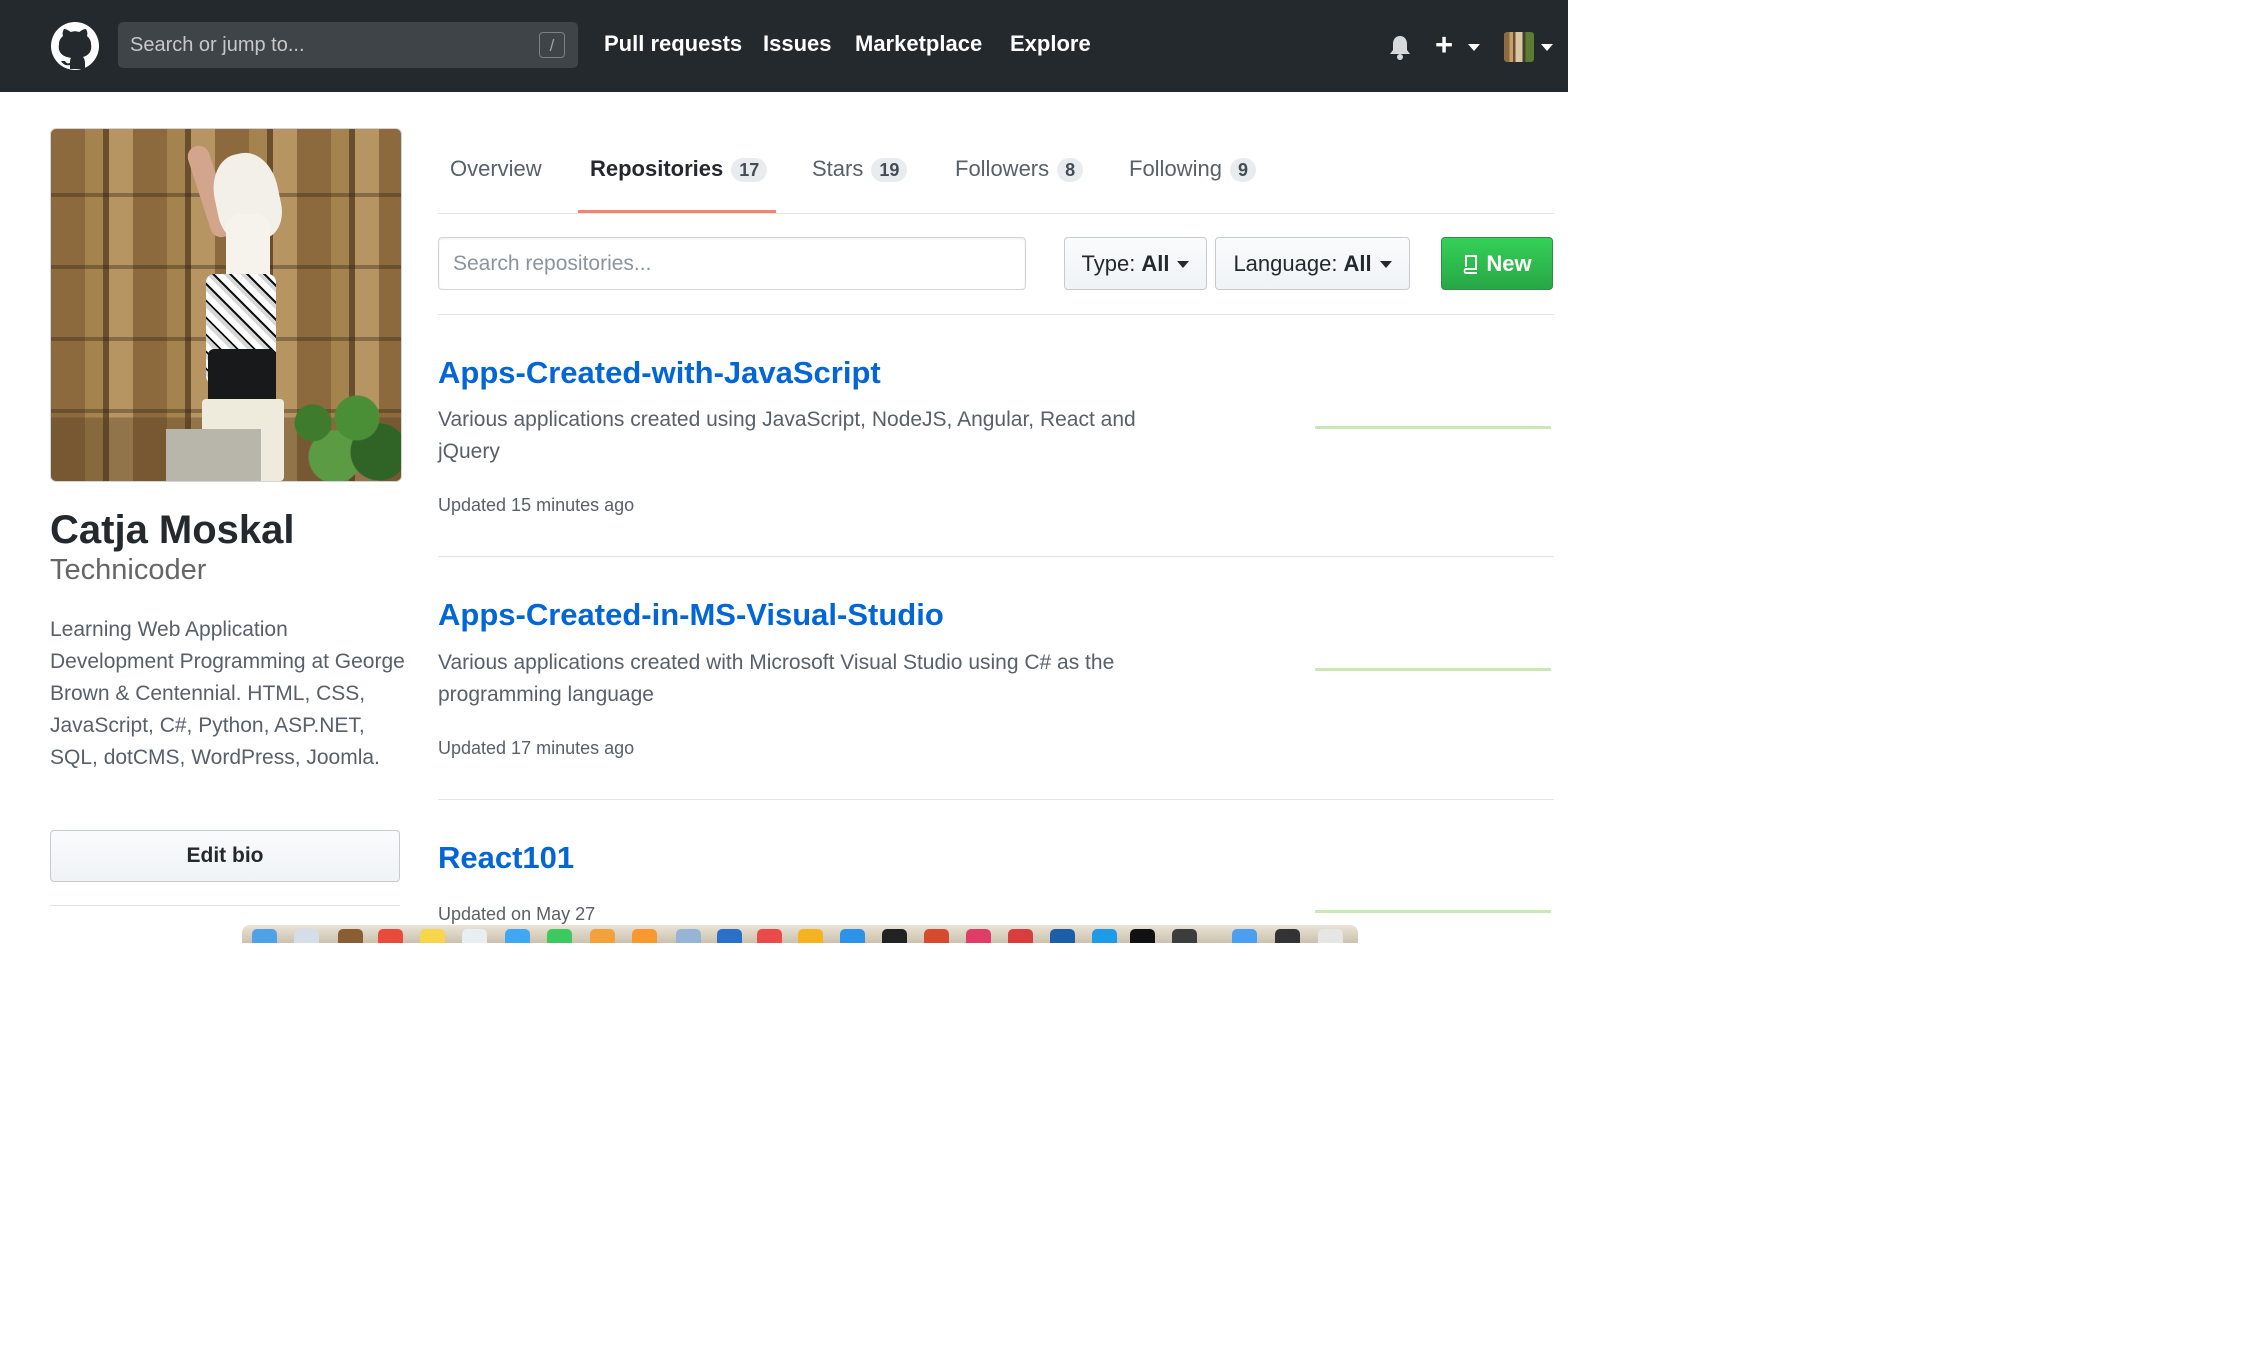 The height and width of the screenshot is (1352, 2248). I want to click on tab-stars: Stars 19, so click(860, 169).